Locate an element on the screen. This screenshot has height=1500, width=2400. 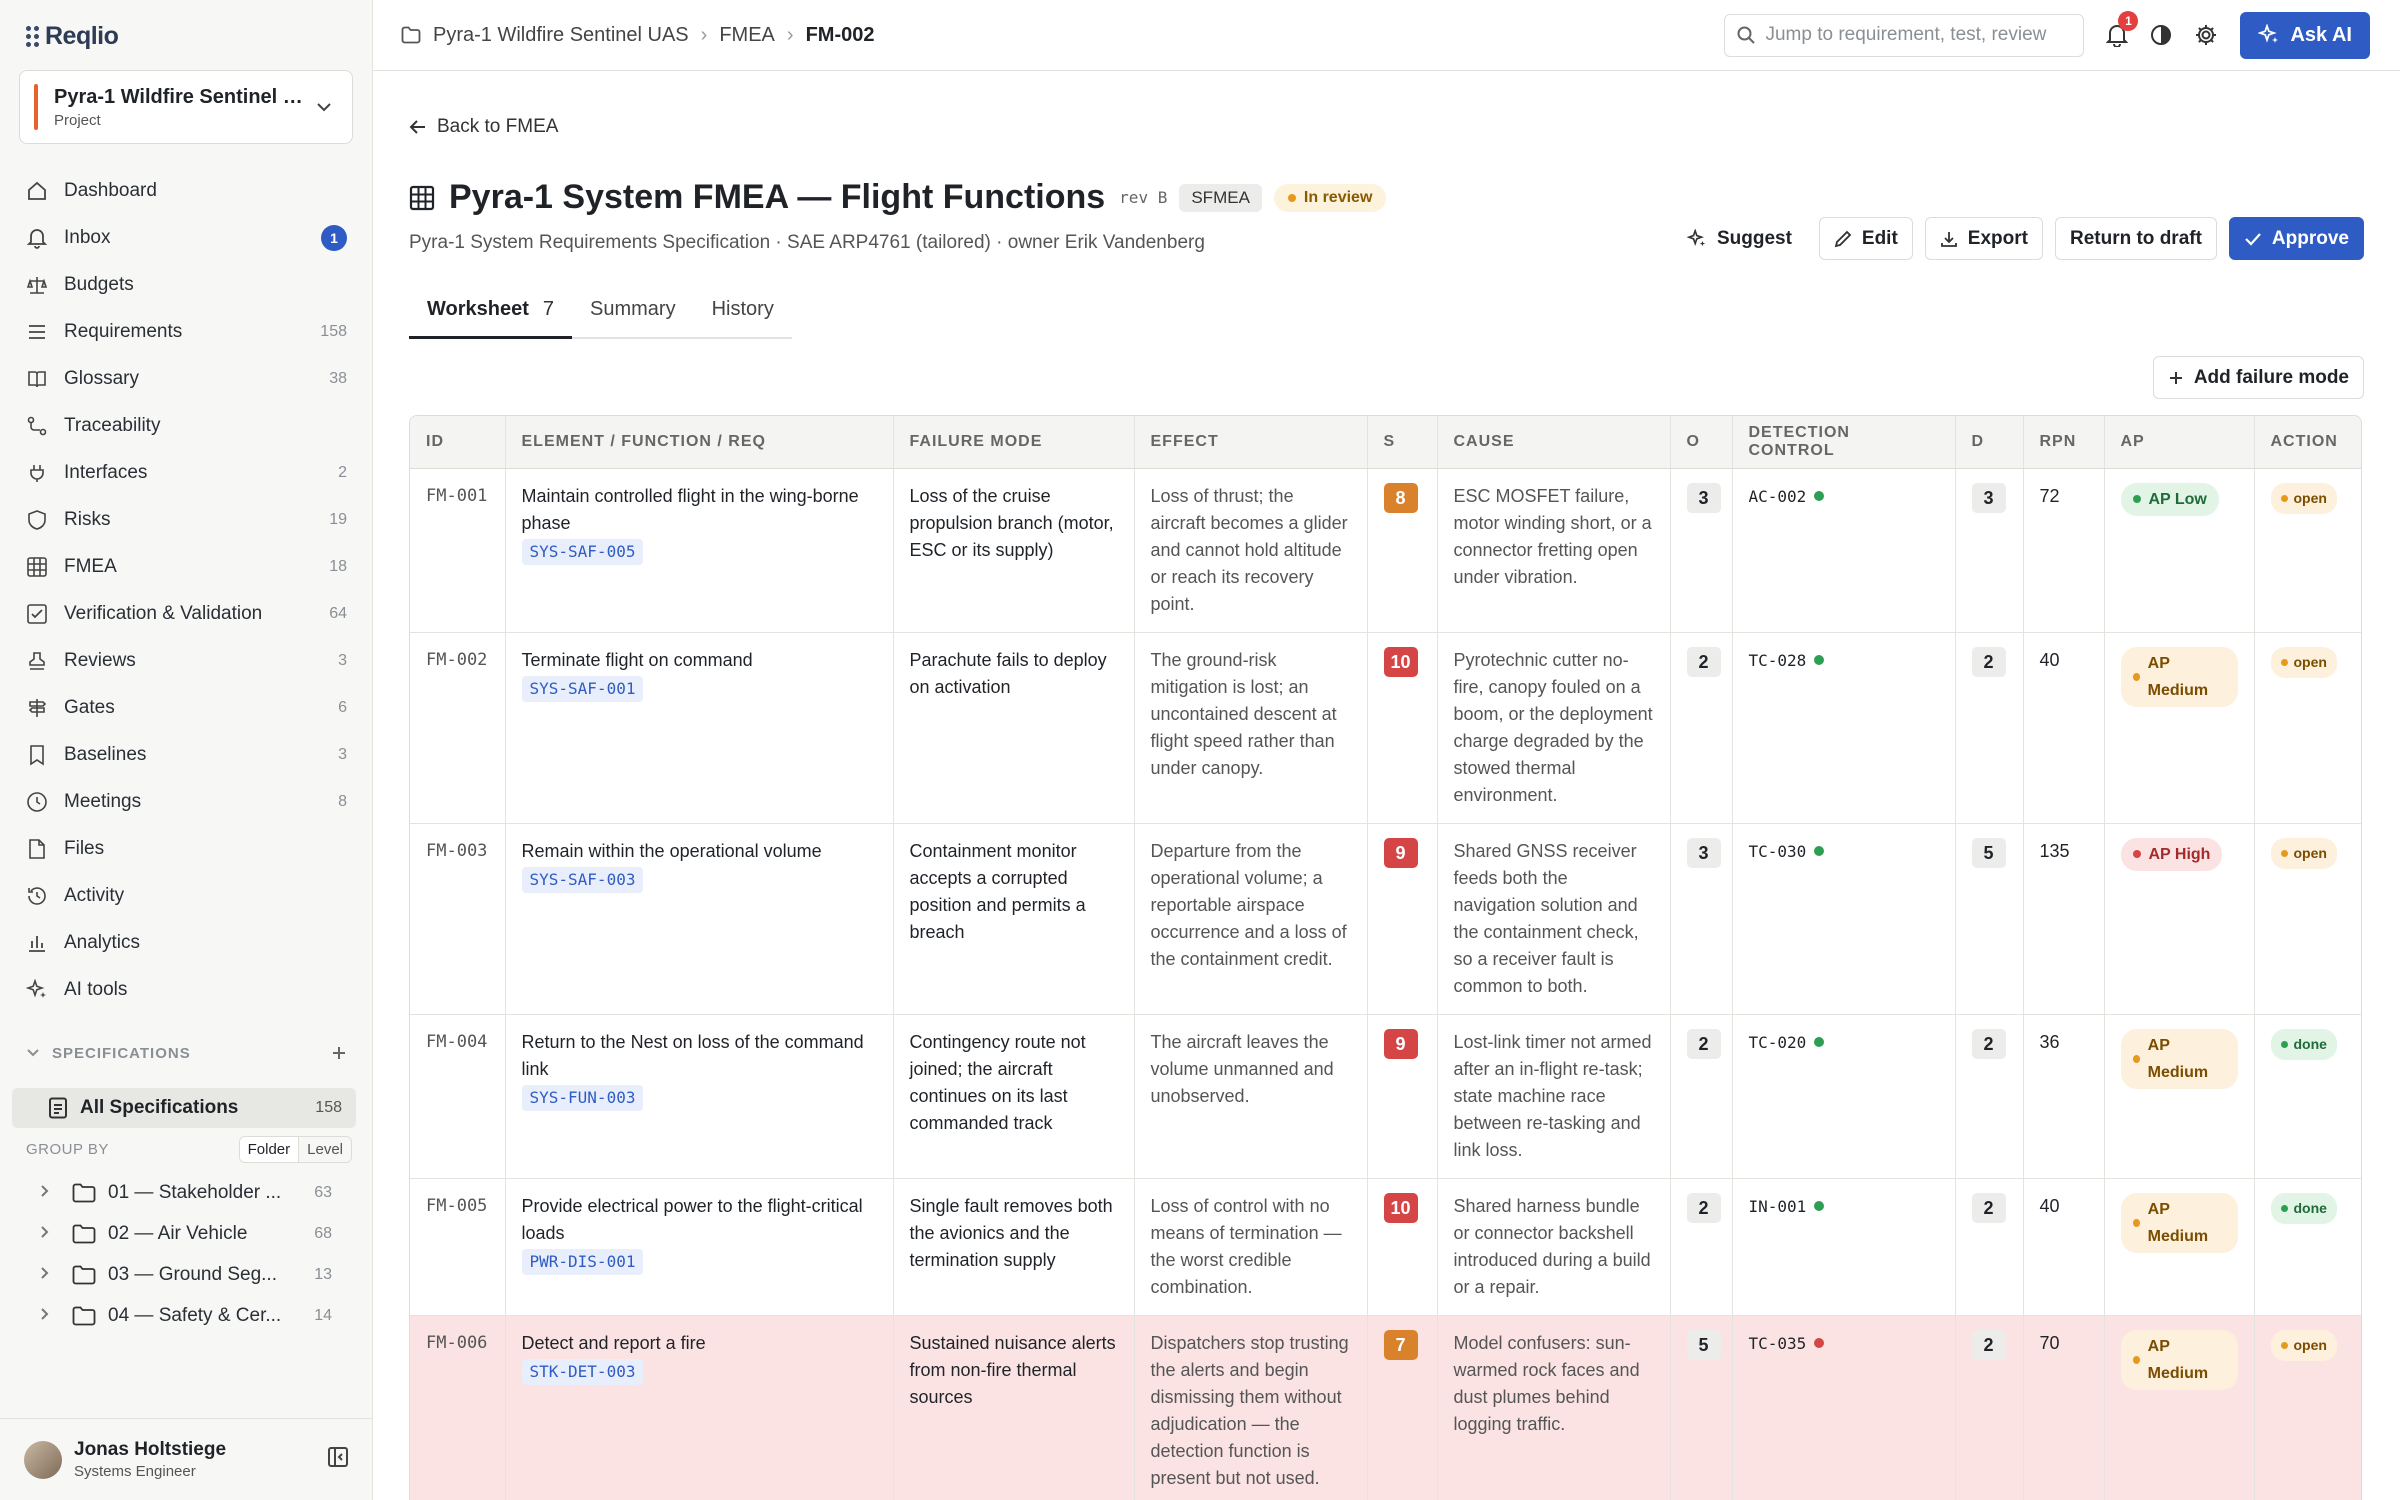
export-button: Export is located at coordinates (1983, 238).